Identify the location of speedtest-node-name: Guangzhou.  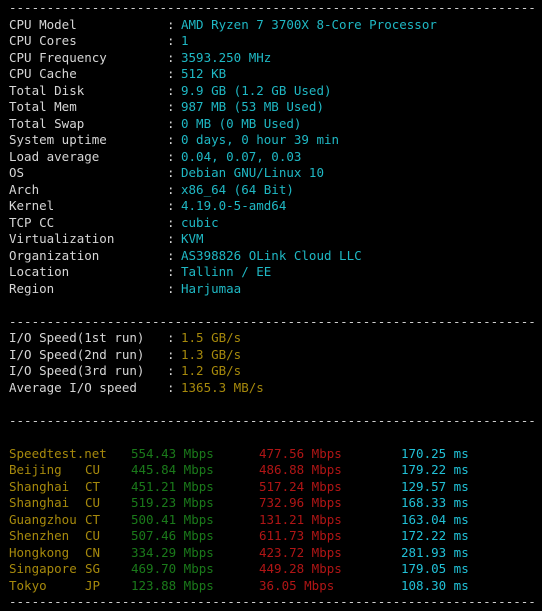
(43, 519).